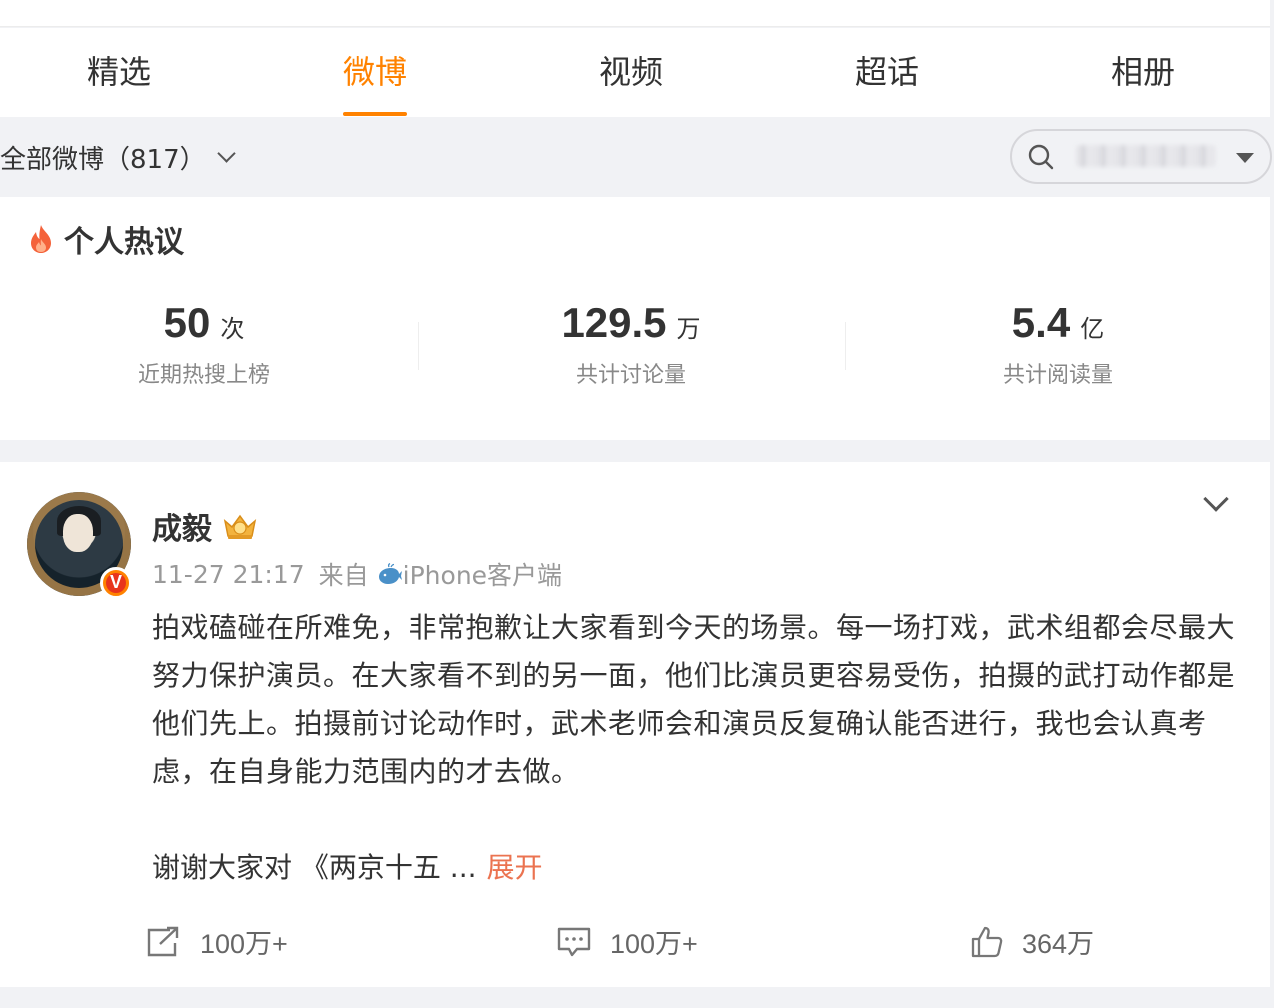 The width and height of the screenshot is (1274, 1008). I want to click on tab-label: 超话, so click(886, 72).